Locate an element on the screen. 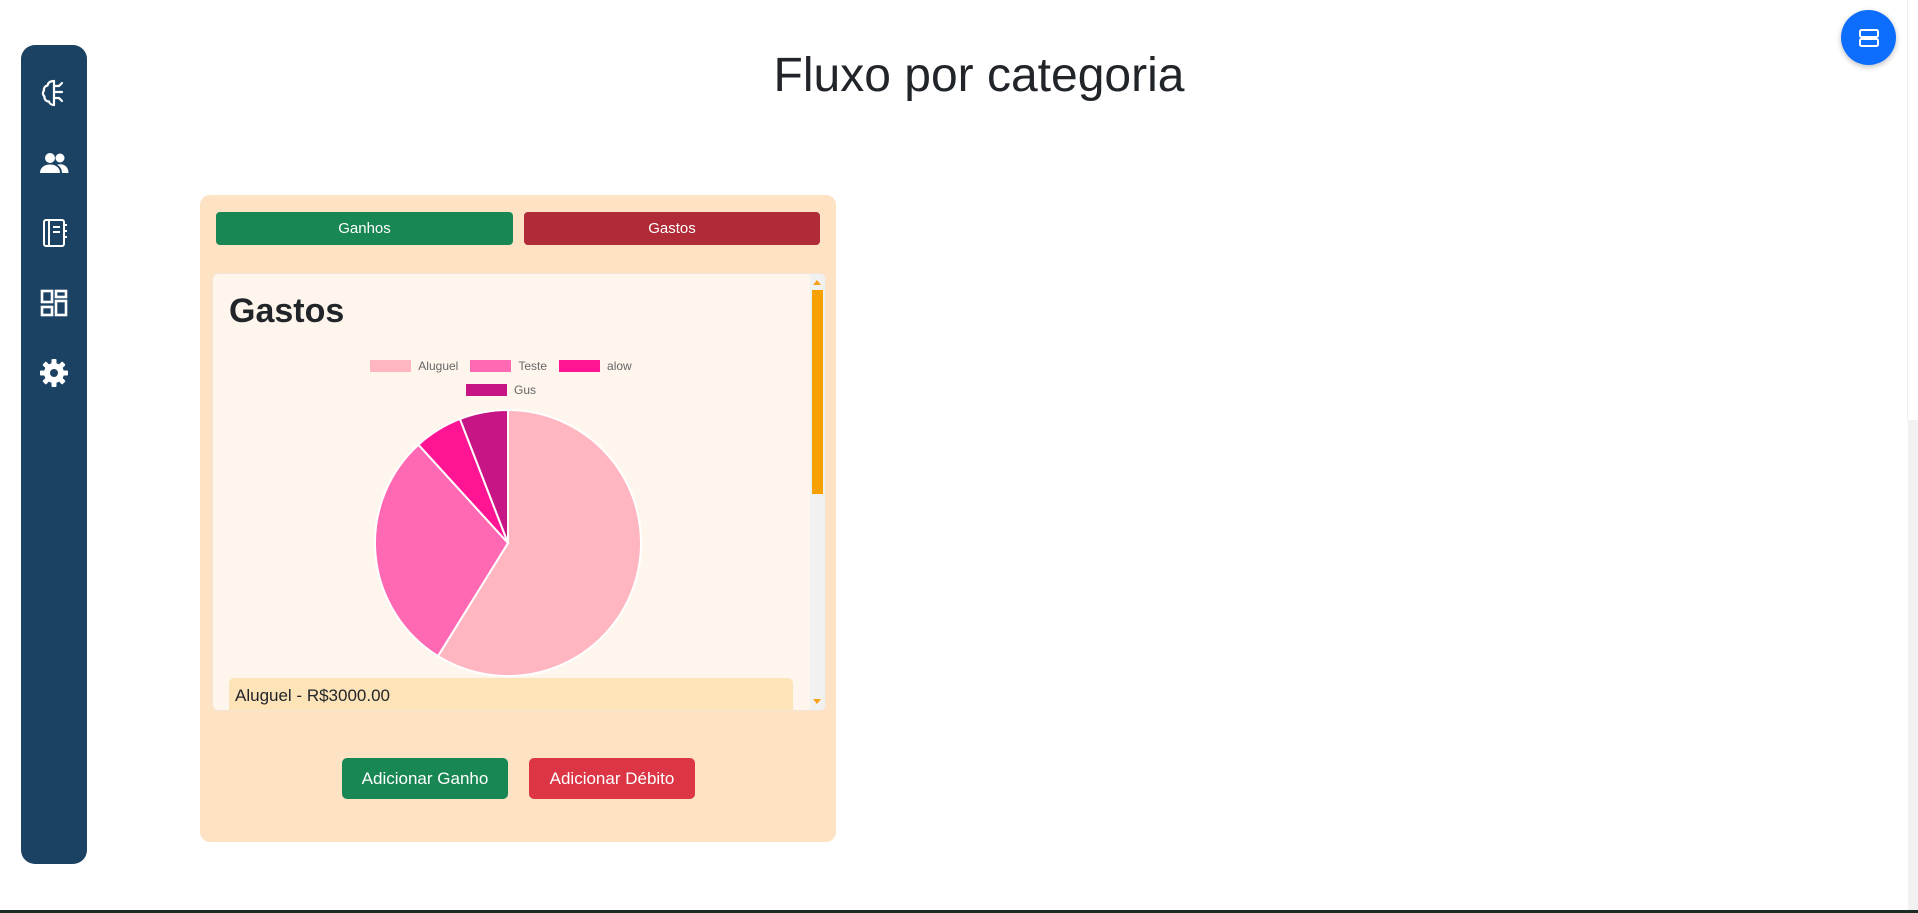 The width and height of the screenshot is (1918, 913). legend-label: Teste is located at coordinates (533, 366).